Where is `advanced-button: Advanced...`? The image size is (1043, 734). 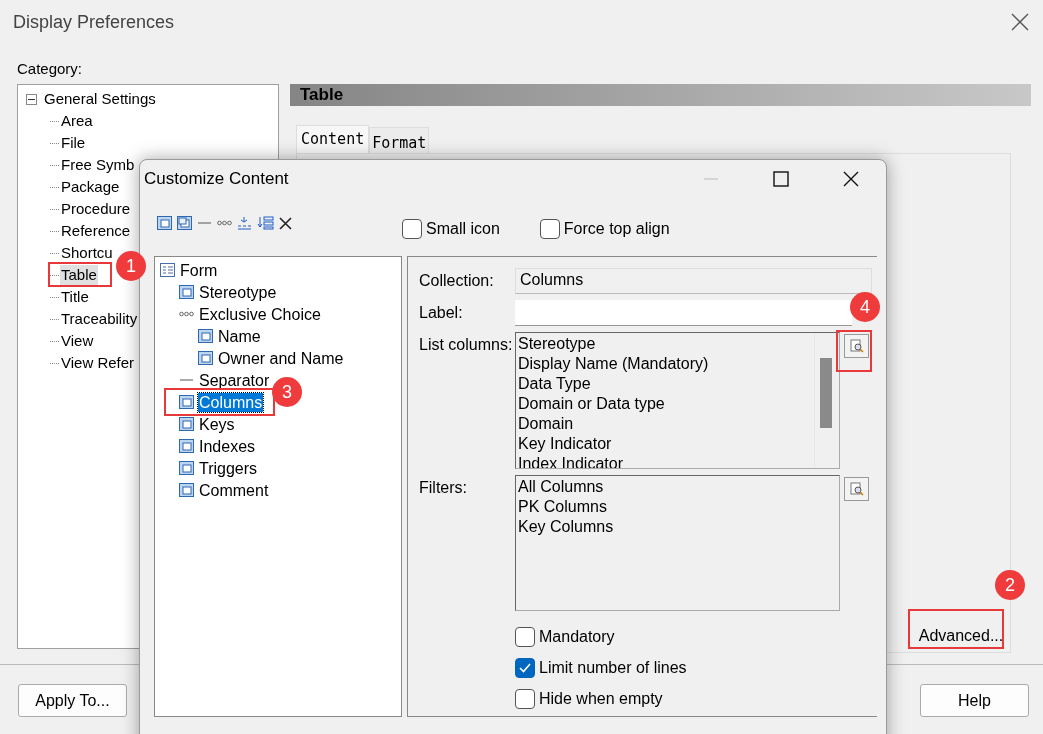 advanced-button: Advanced... is located at coordinates (961, 636).